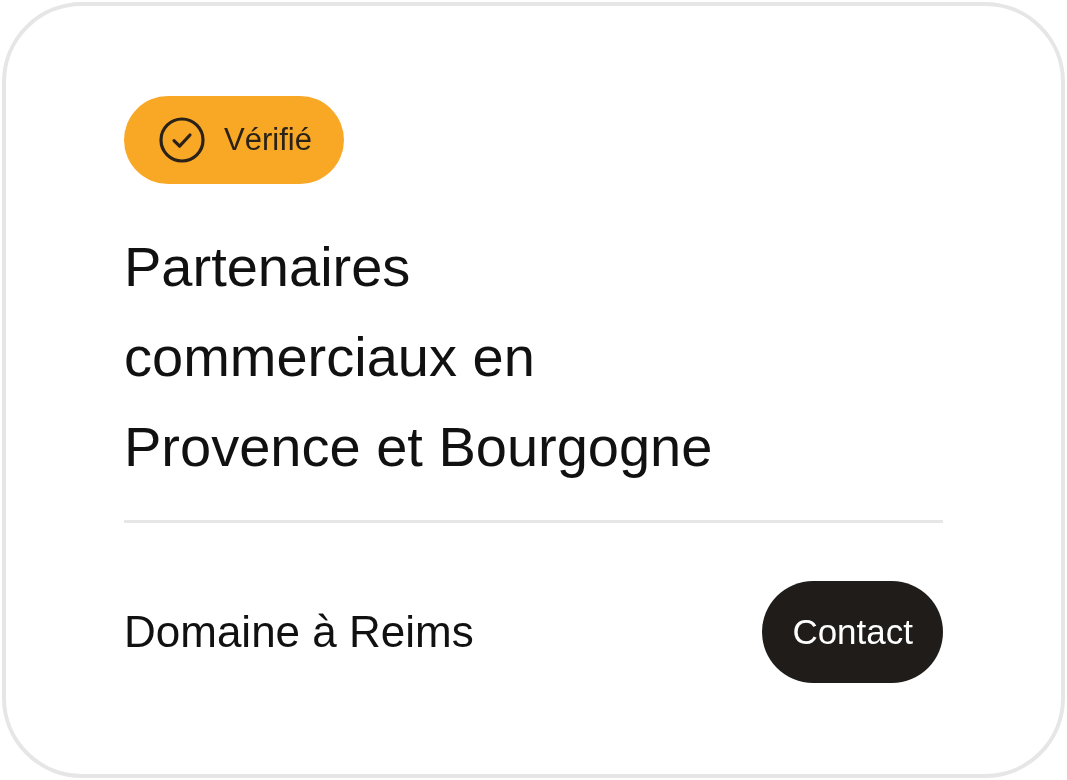  What do you see at coordinates (852, 632) in the screenshot?
I see `contact-button: Contact` at bounding box center [852, 632].